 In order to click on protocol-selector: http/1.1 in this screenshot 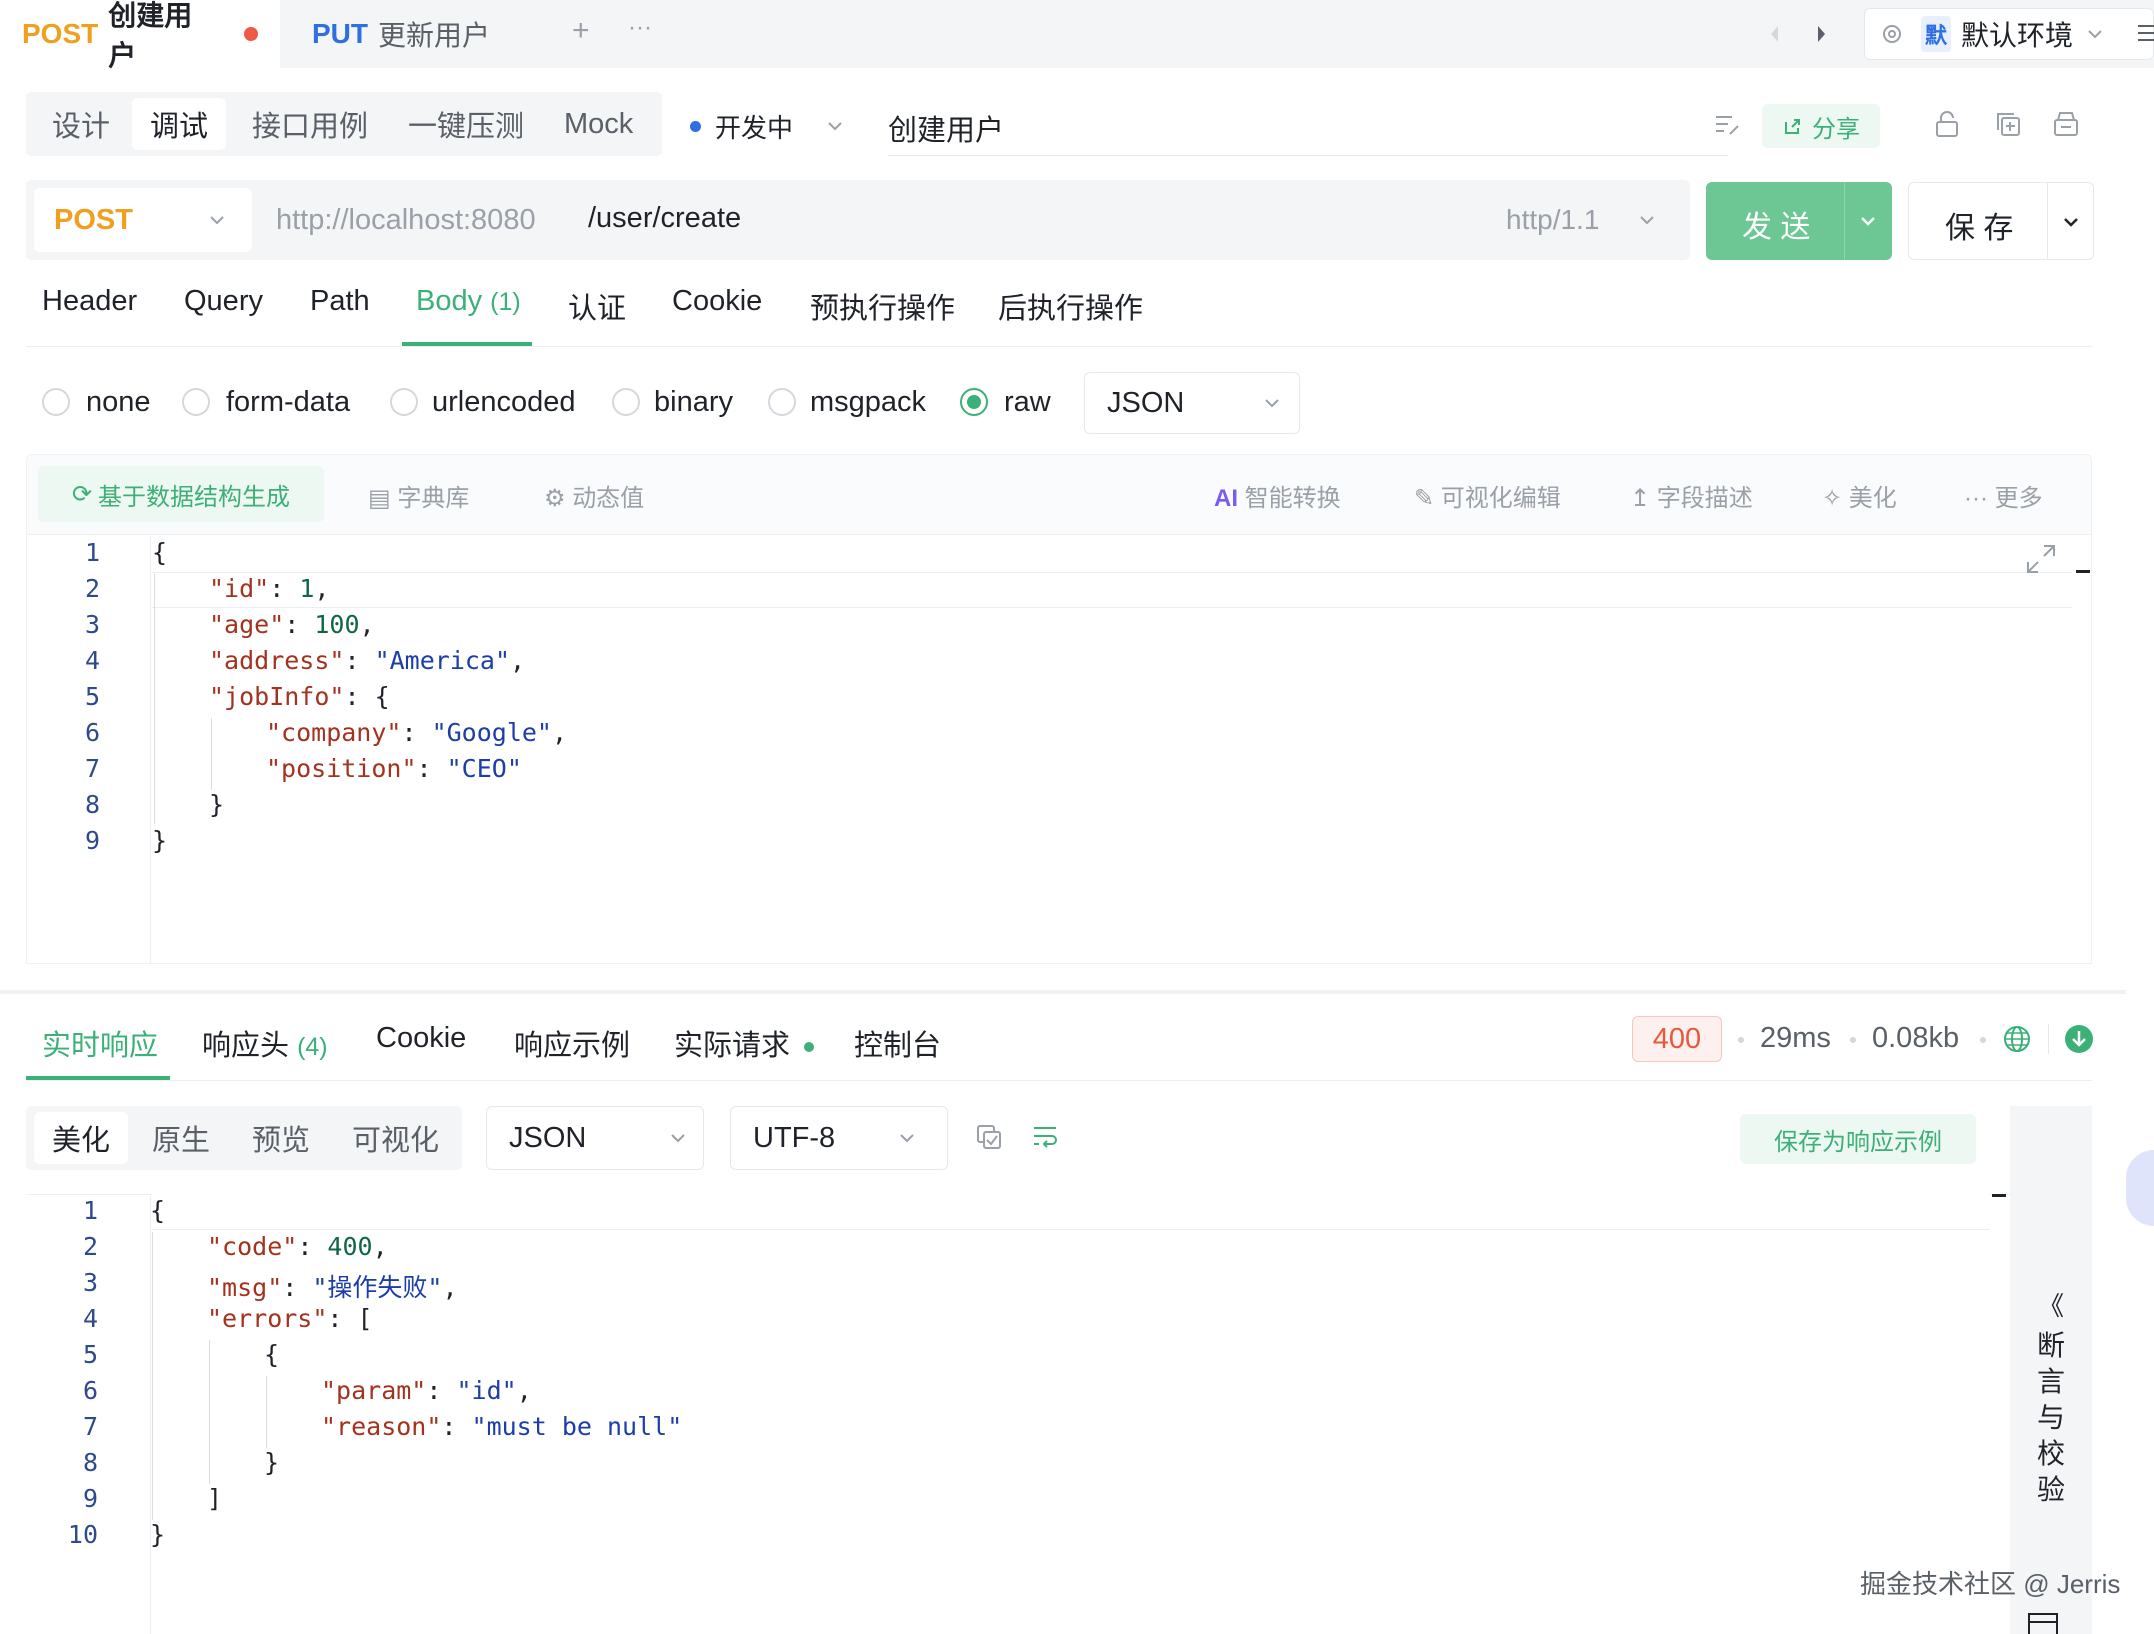, I will do `click(1580, 220)`.